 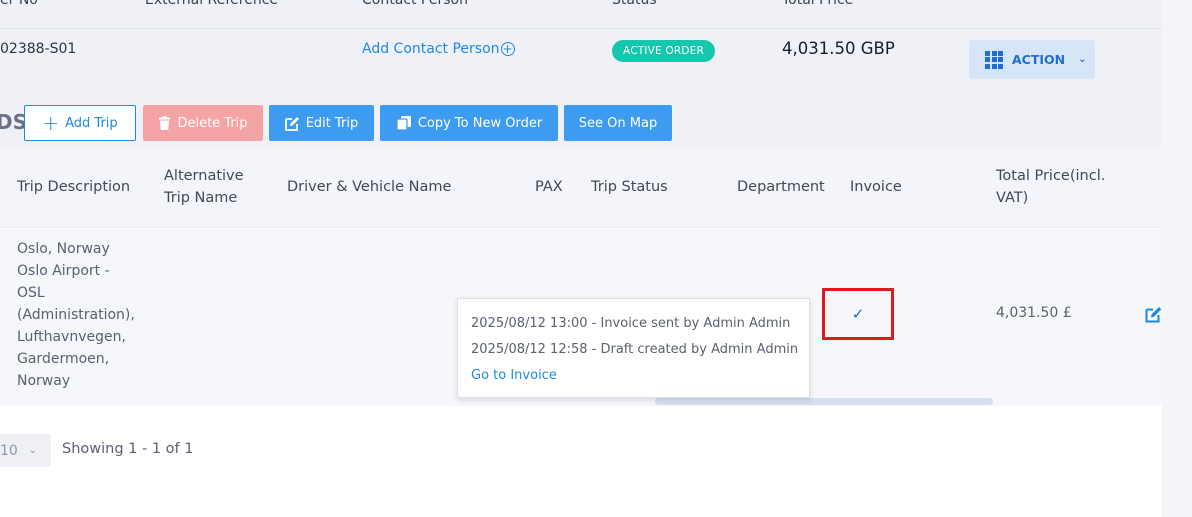 I want to click on external-reference-header: External Reference, so click(x=212, y=4).